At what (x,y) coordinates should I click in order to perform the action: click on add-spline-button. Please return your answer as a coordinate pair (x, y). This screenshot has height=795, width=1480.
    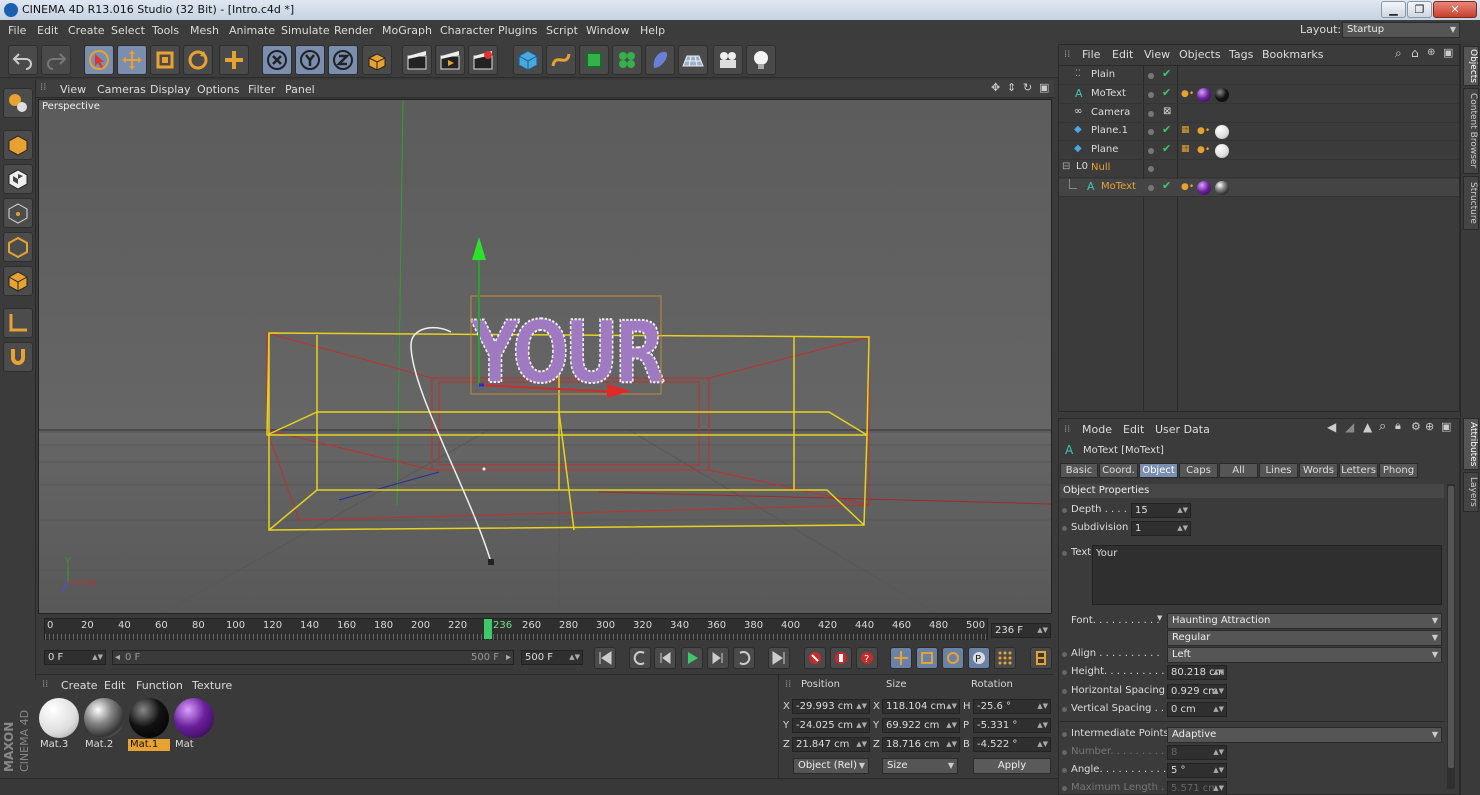
    Looking at the image, I should click on (561, 60).